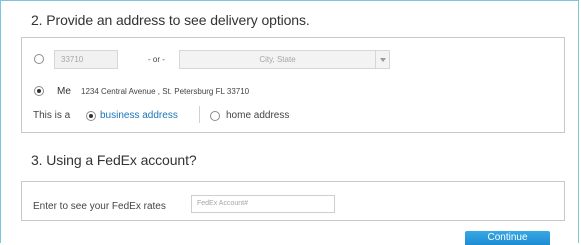 Image resolution: width=581 pixels, height=245 pixels. What do you see at coordinates (257, 115) in the screenshot?
I see `home-address-label: home address` at bounding box center [257, 115].